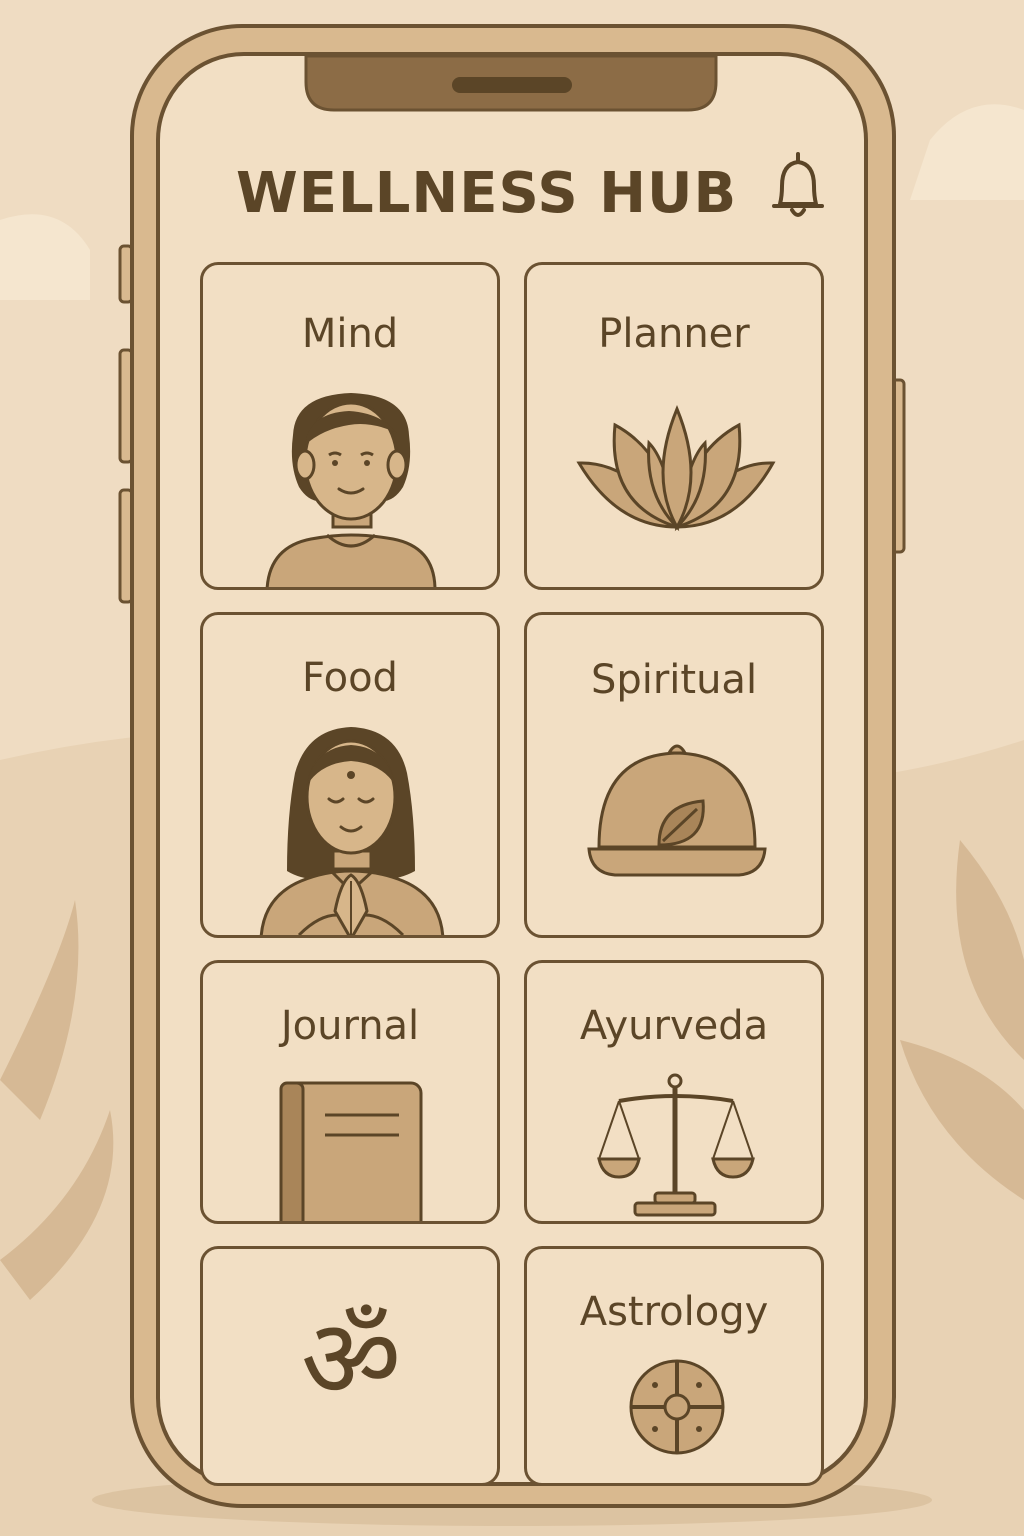  I want to click on tile-ayurveda: Ayurveda, so click(674, 1092).